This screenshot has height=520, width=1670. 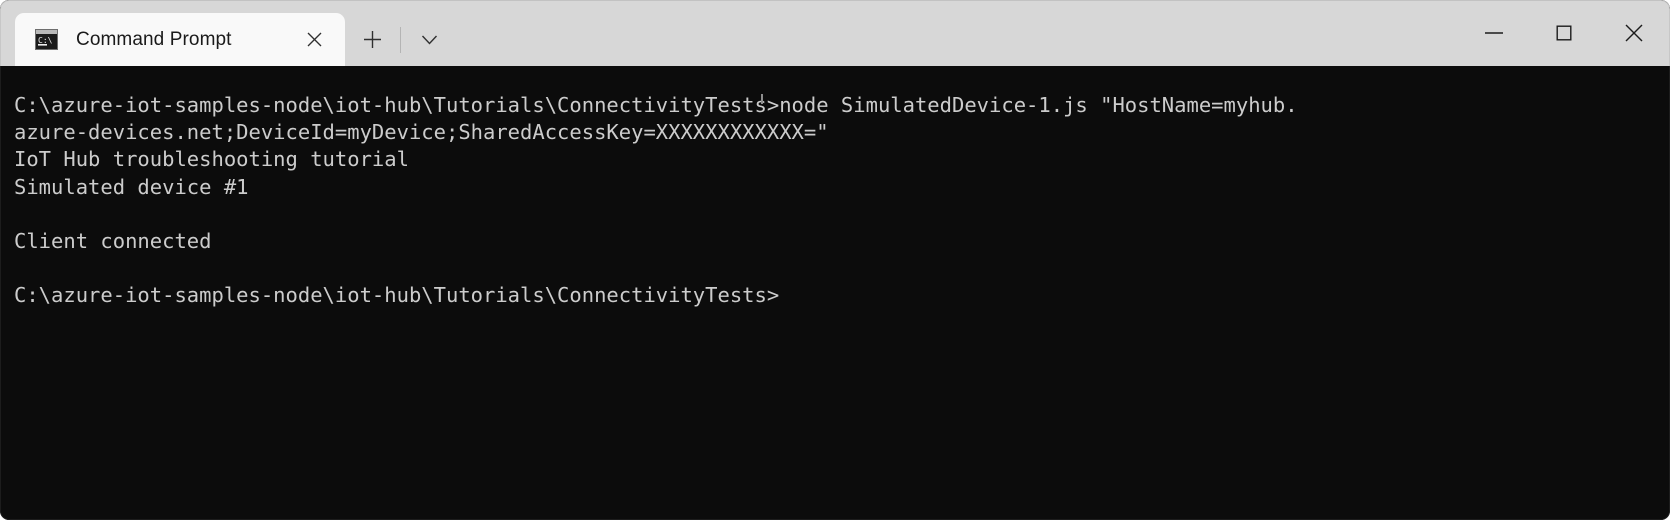 I want to click on maximize-icon, so click(x=1564, y=33).